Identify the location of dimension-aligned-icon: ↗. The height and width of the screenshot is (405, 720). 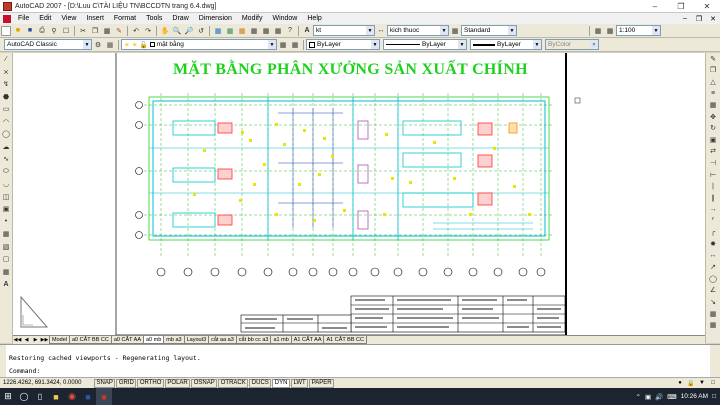
(713, 267).